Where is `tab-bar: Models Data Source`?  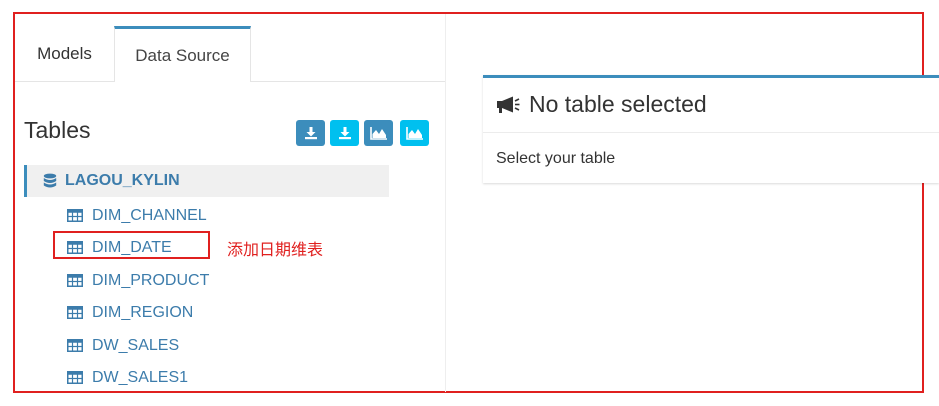 tab-bar: Models Data Source is located at coordinates (230, 54).